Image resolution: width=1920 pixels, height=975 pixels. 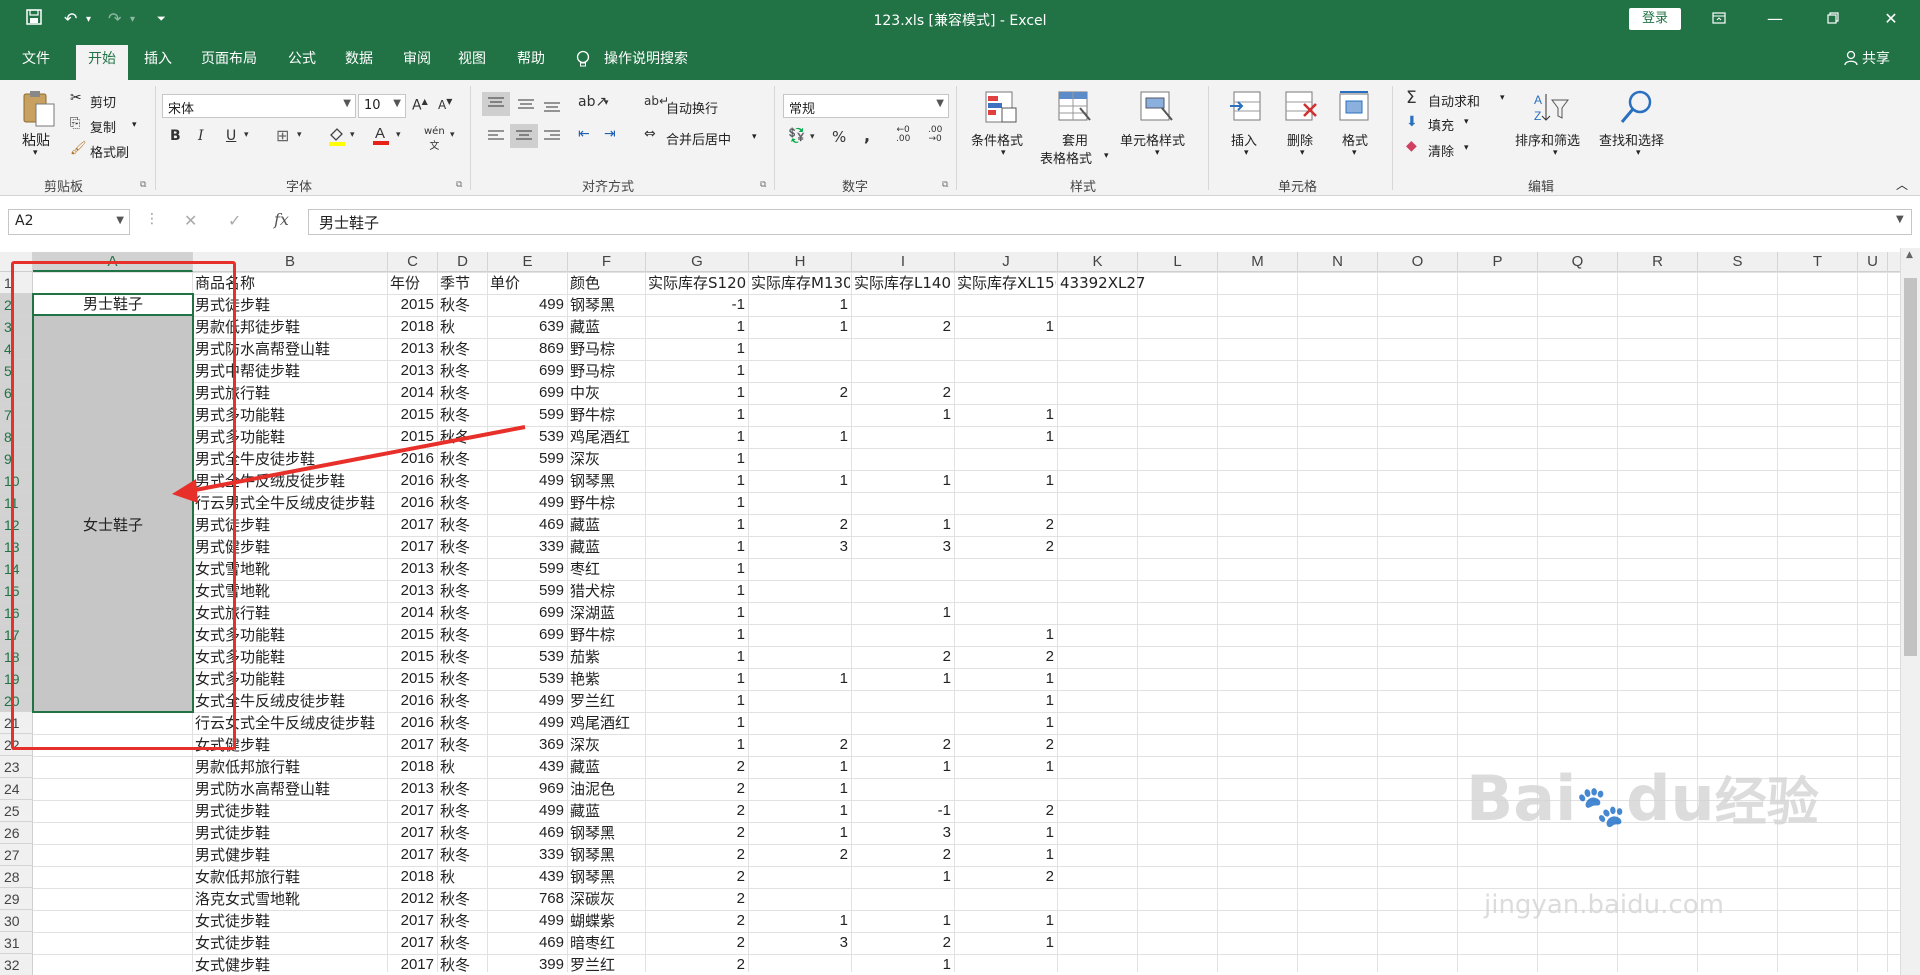 What do you see at coordinates (867, 135) in the screenshot?
I see `comma-style-icon: ,` at bounding box center [867, 135].